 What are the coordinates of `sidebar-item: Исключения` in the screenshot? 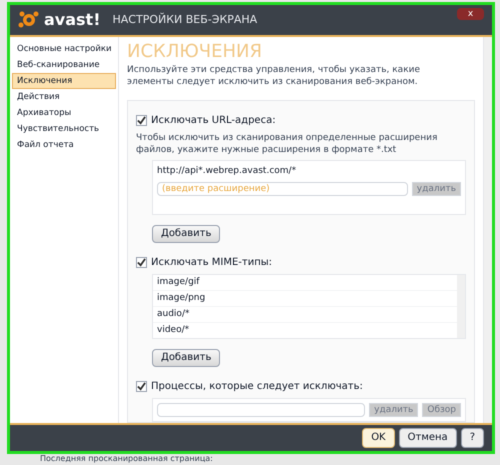 It's located at (64, 81).